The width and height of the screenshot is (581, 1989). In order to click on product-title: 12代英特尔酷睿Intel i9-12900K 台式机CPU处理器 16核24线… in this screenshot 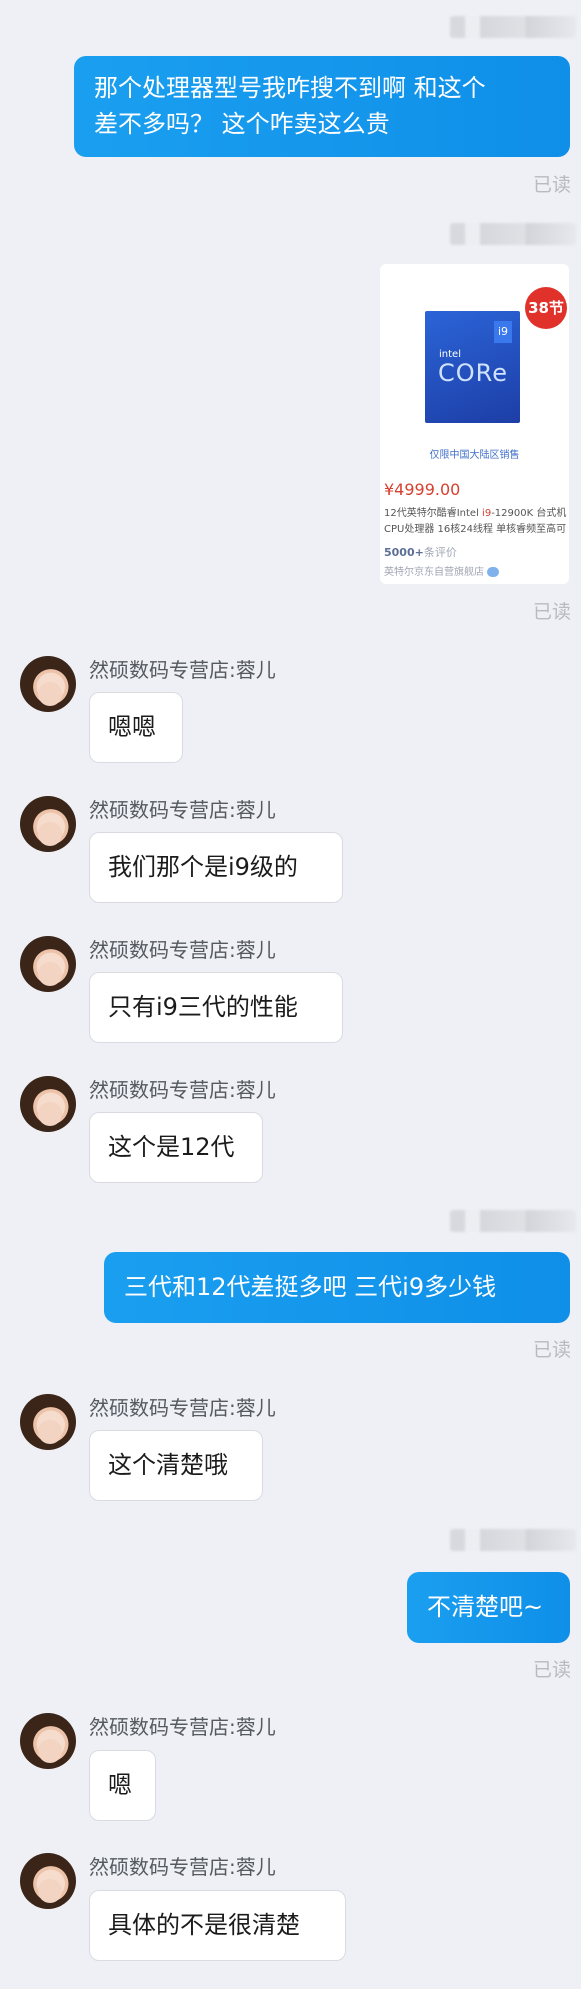, I will do `click(476, 522)`.